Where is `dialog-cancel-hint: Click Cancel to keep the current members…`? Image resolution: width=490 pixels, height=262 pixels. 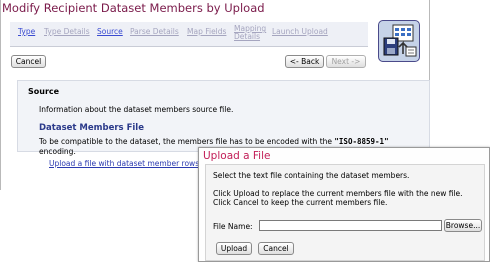 dialog-cancel-hint: Click Cancel to keep the current members… is located at coordinates (300, 202).